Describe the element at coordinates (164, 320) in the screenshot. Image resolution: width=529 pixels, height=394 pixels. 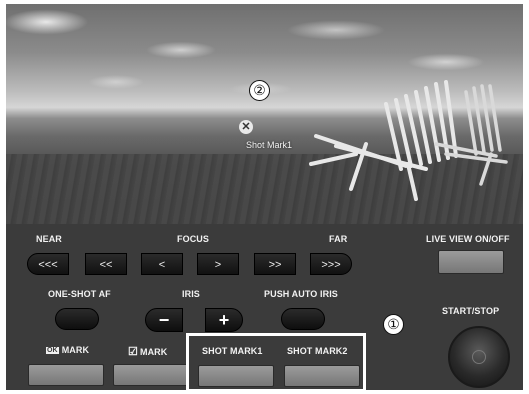
I see `iris-minus-button: −` at that location.